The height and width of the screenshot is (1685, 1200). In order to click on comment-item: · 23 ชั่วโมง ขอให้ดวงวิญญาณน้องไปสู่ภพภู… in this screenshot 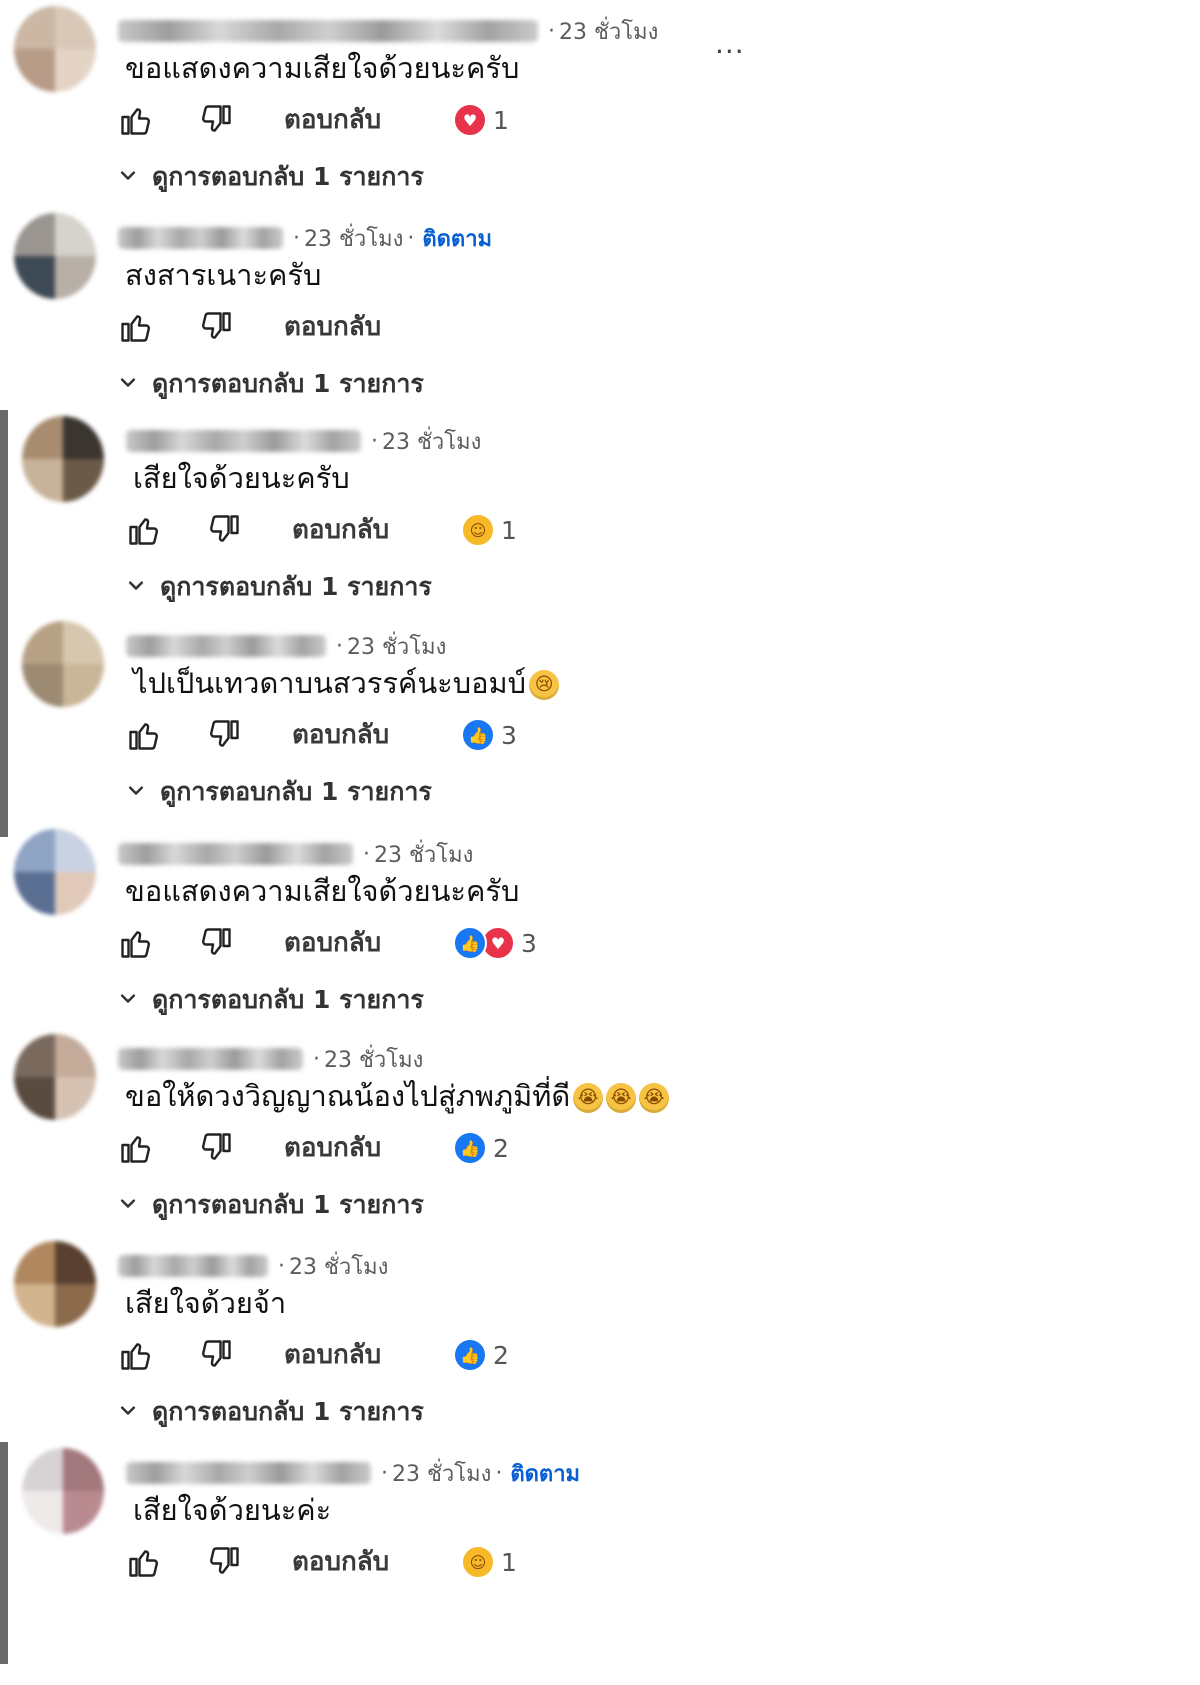, I will do `click(600, 1139)`.